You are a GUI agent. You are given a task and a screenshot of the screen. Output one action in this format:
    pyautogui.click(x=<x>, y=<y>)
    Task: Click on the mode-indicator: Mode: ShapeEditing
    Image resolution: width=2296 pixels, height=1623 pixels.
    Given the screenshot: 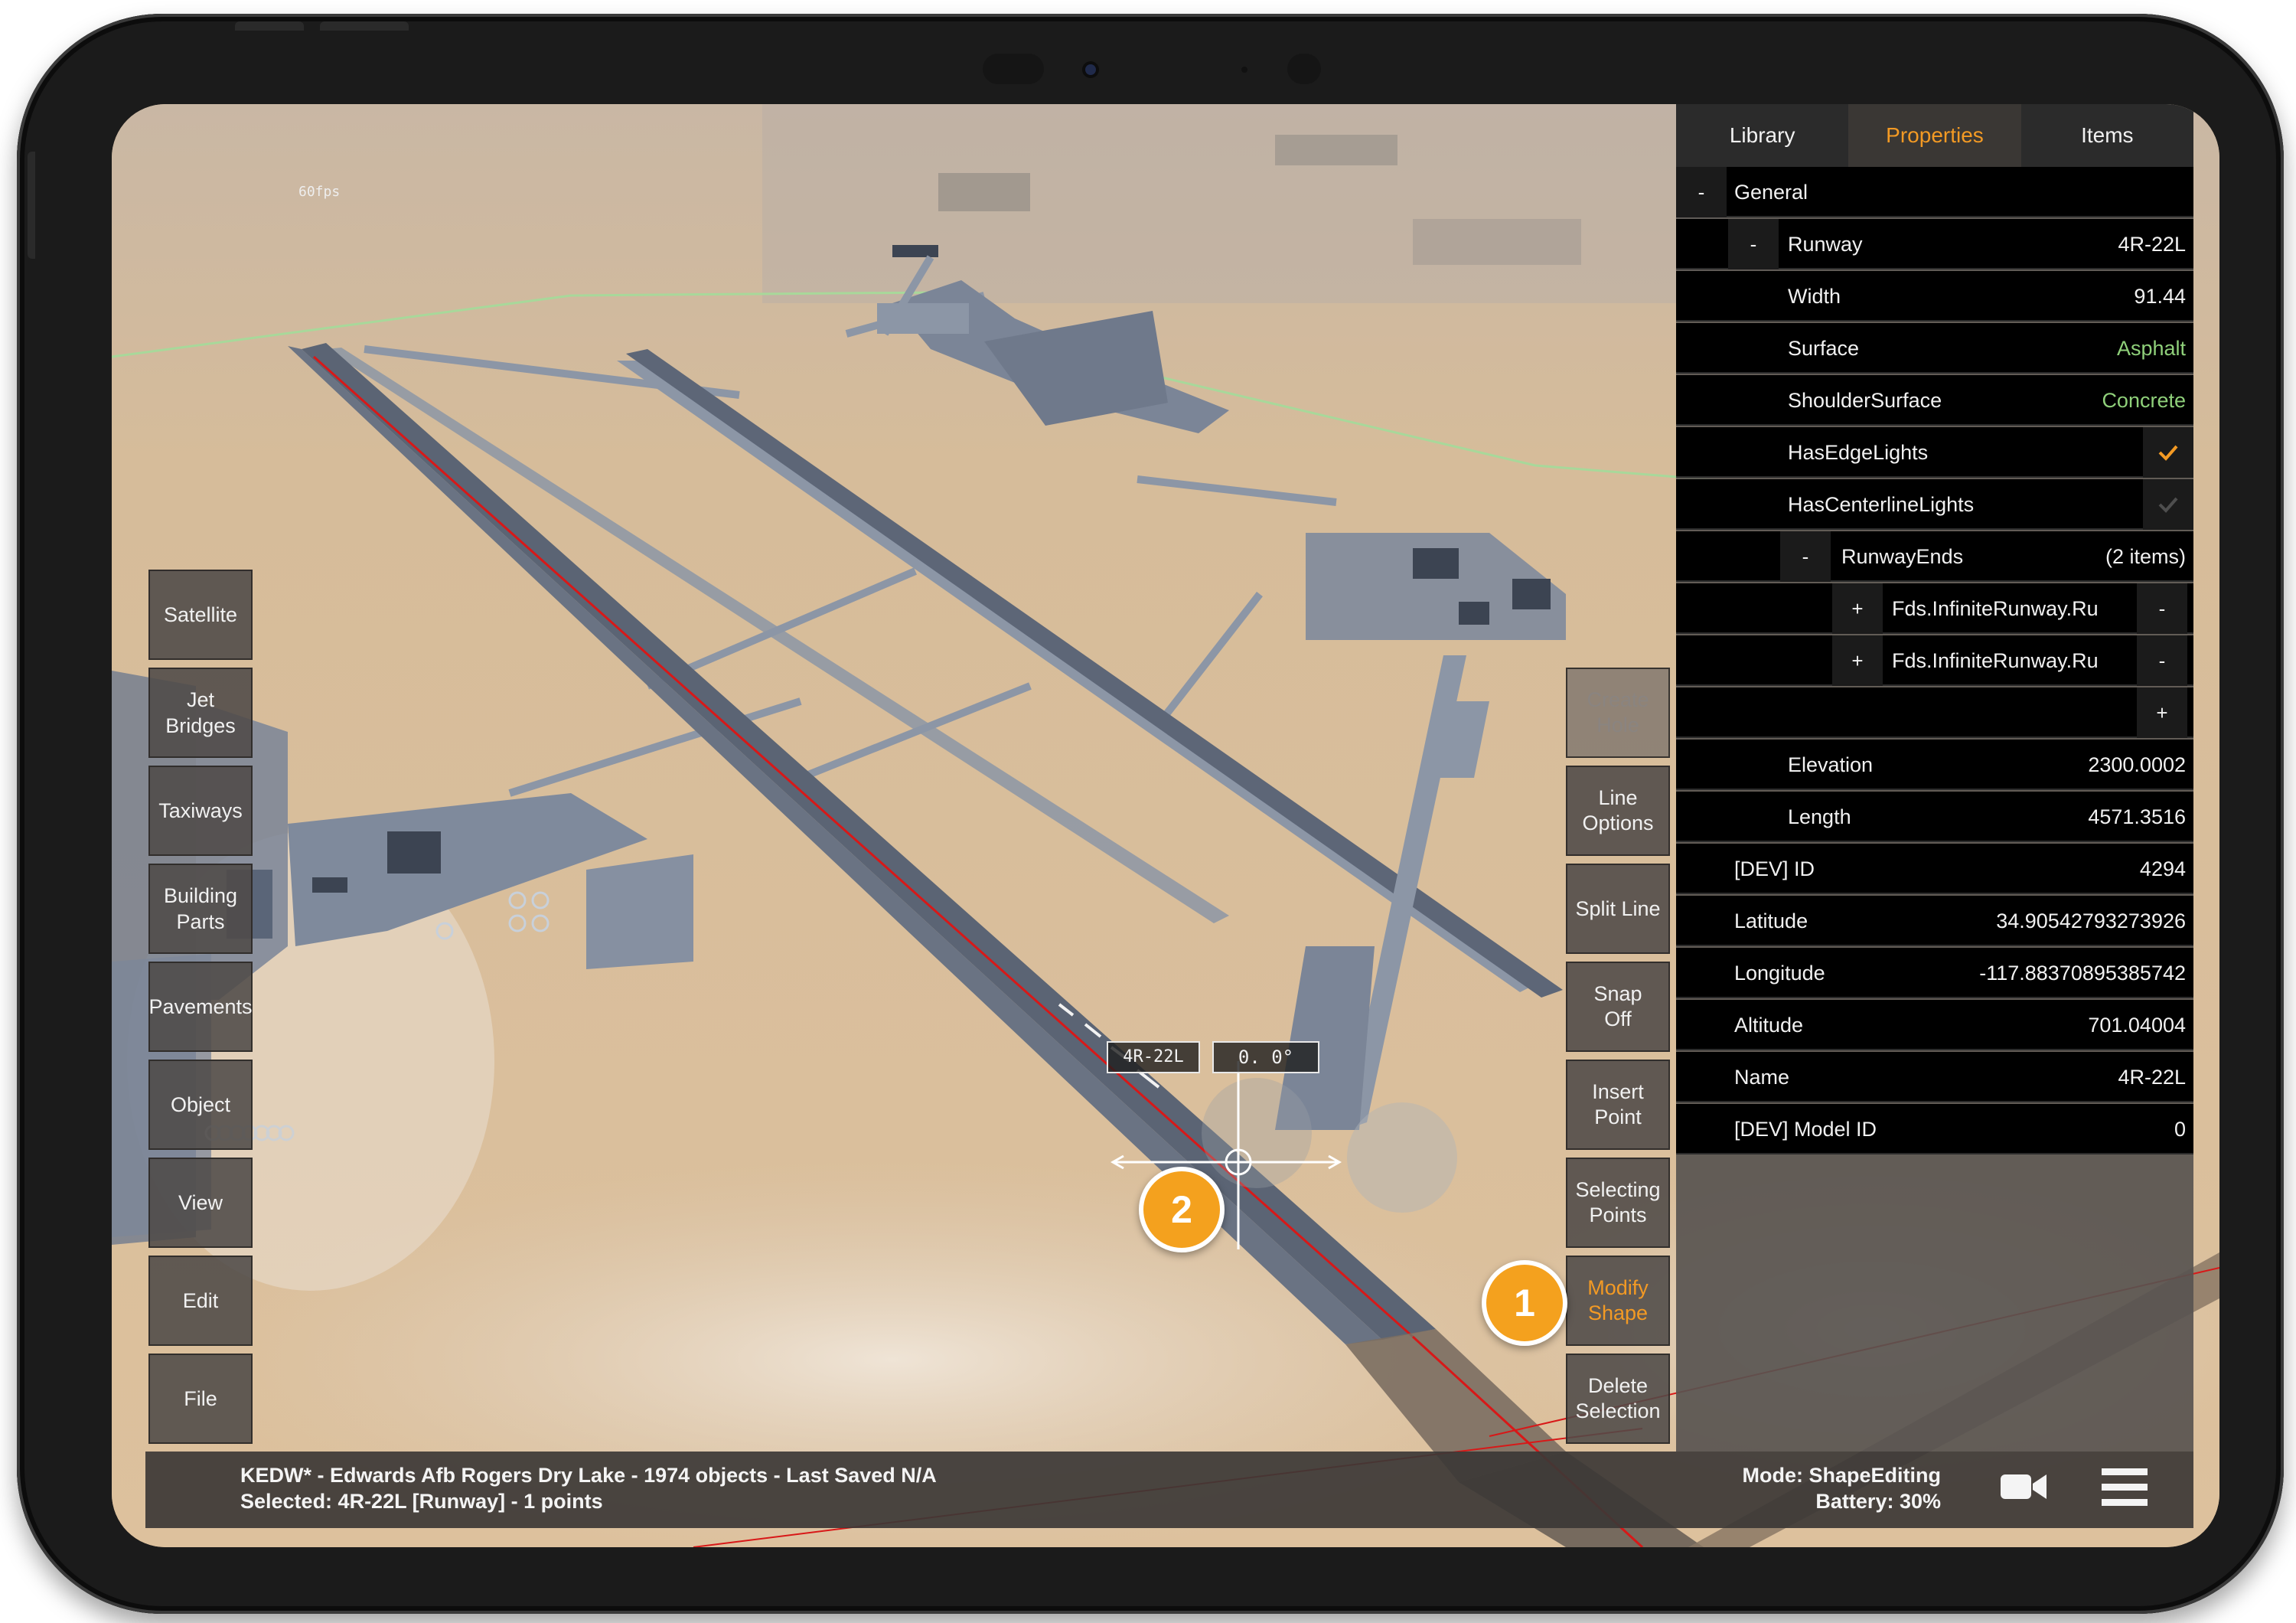 What is the action you would take?
    pyautogui.click(x=1842, y=1475)
    